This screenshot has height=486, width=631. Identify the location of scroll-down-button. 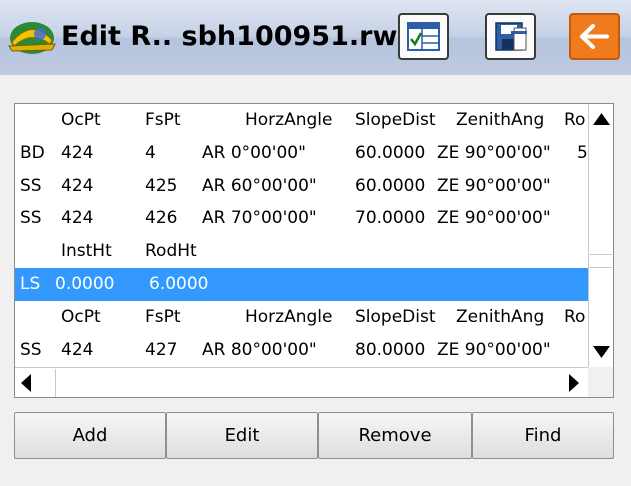
(601, 352).